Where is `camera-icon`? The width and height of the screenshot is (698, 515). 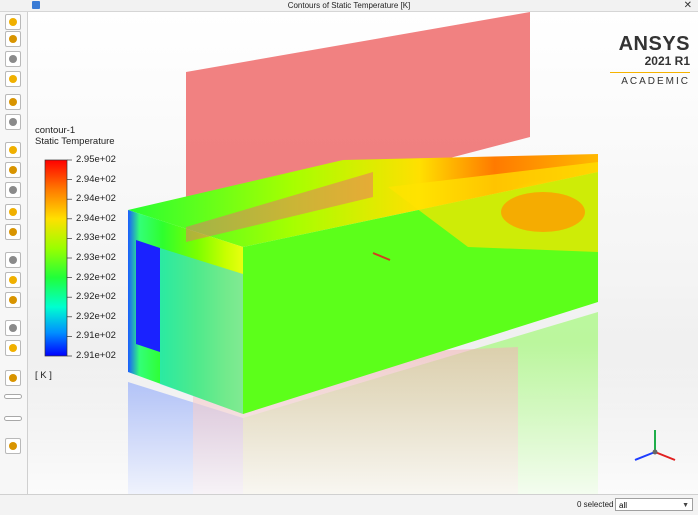
camera-icon is located at coordinates (13, 446).